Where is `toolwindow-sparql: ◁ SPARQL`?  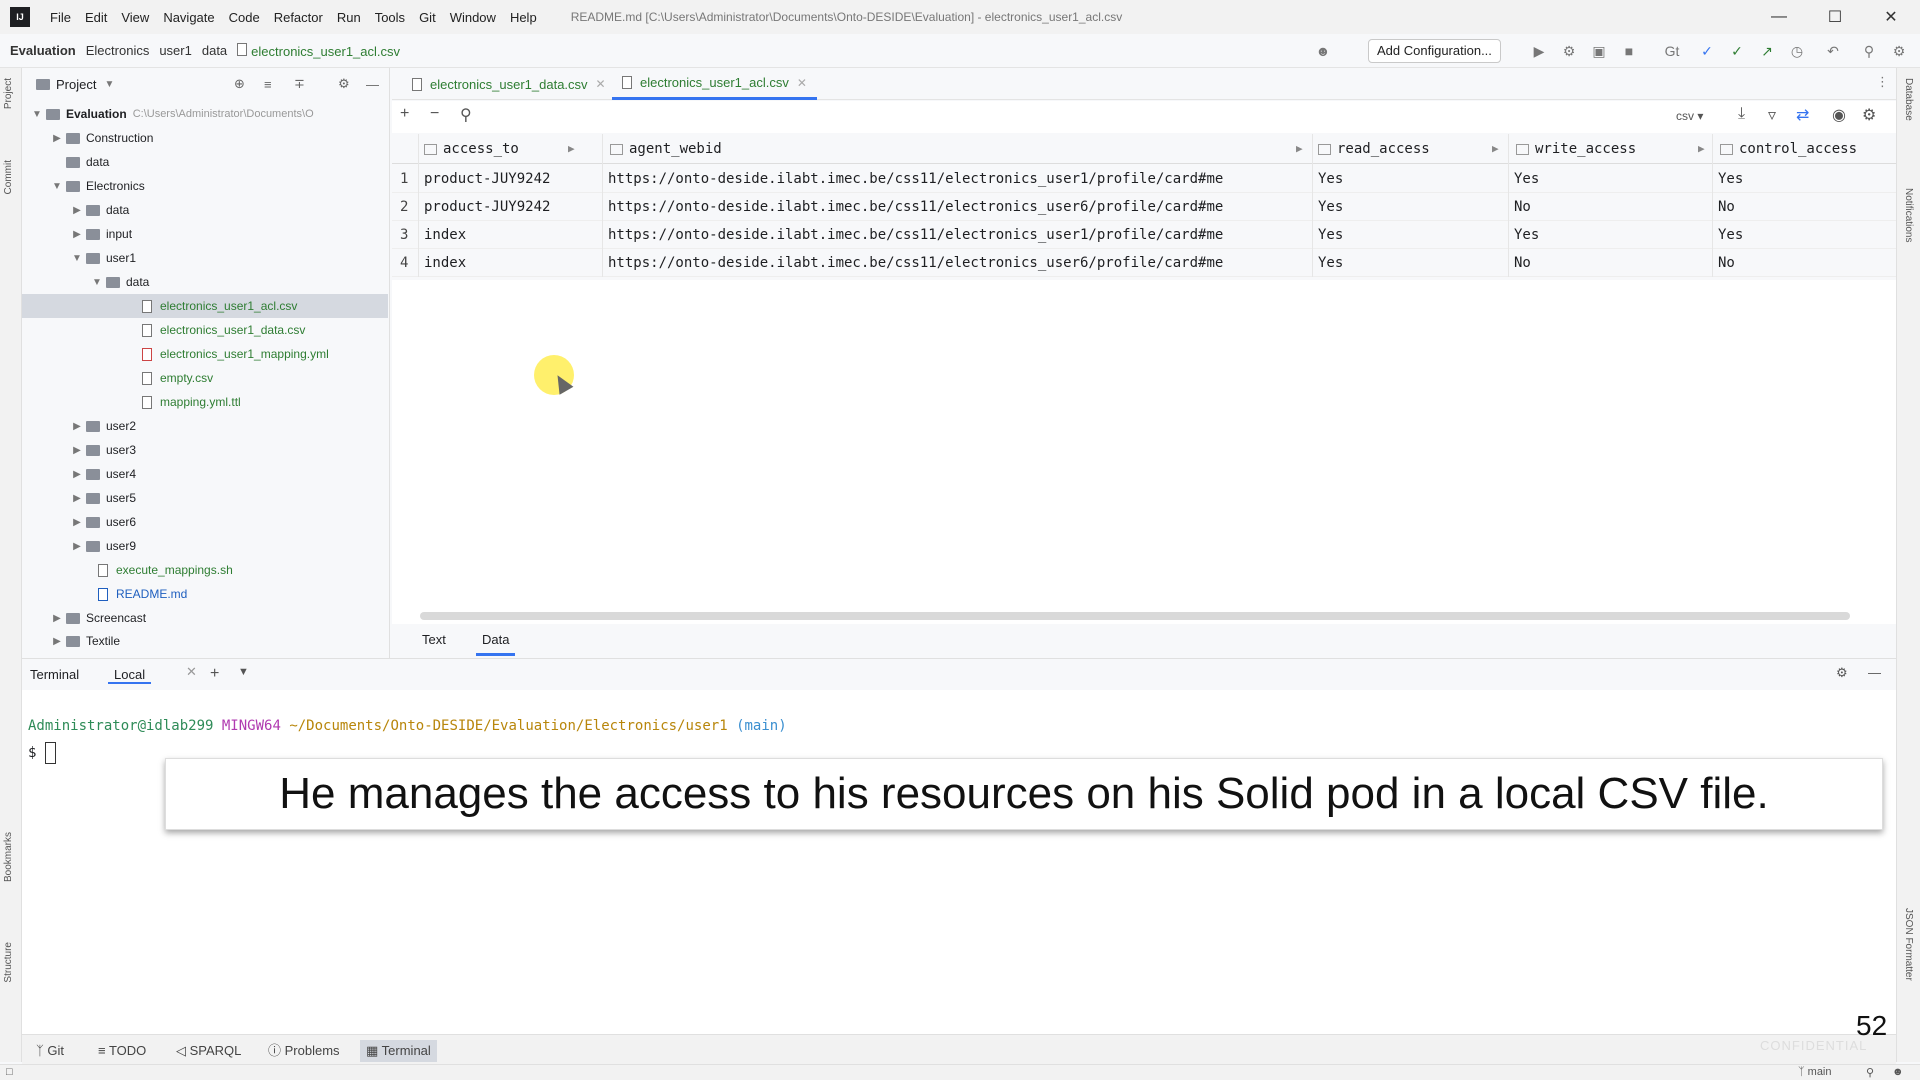 toolwindow-sparql: ◁ SPARQL is located at coordinates (208, 1051).